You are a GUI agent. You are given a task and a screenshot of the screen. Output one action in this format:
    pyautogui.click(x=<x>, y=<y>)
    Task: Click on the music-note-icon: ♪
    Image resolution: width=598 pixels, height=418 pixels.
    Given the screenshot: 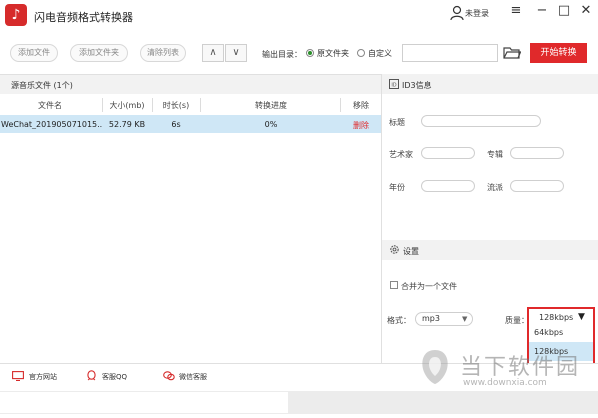 What is the action you would take?
    pyautogui.click(x=16, y=15)
    